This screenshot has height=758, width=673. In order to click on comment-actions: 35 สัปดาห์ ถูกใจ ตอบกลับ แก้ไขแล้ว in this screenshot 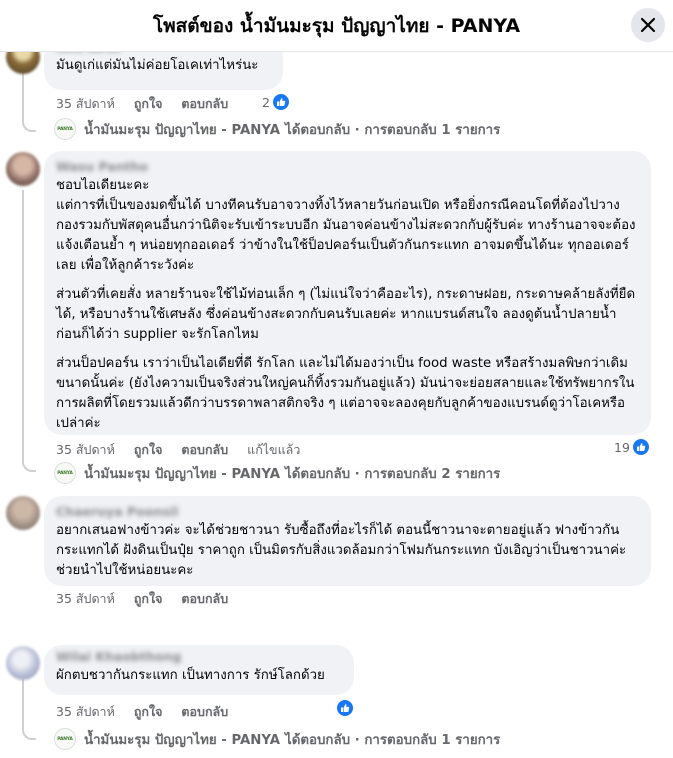, I will do `click(187, 450)`.